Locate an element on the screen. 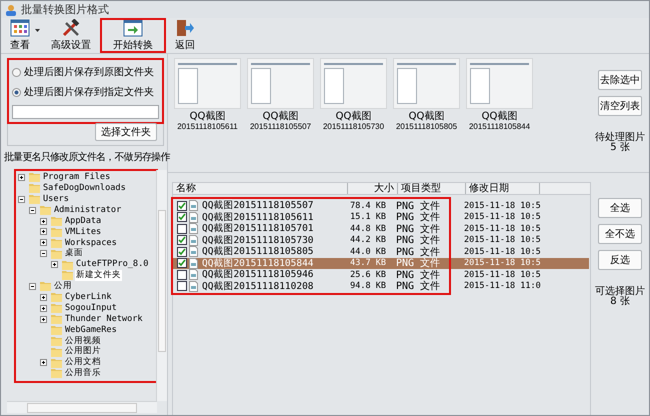  tree-item: VMLites is located at coordinates (83, 232).